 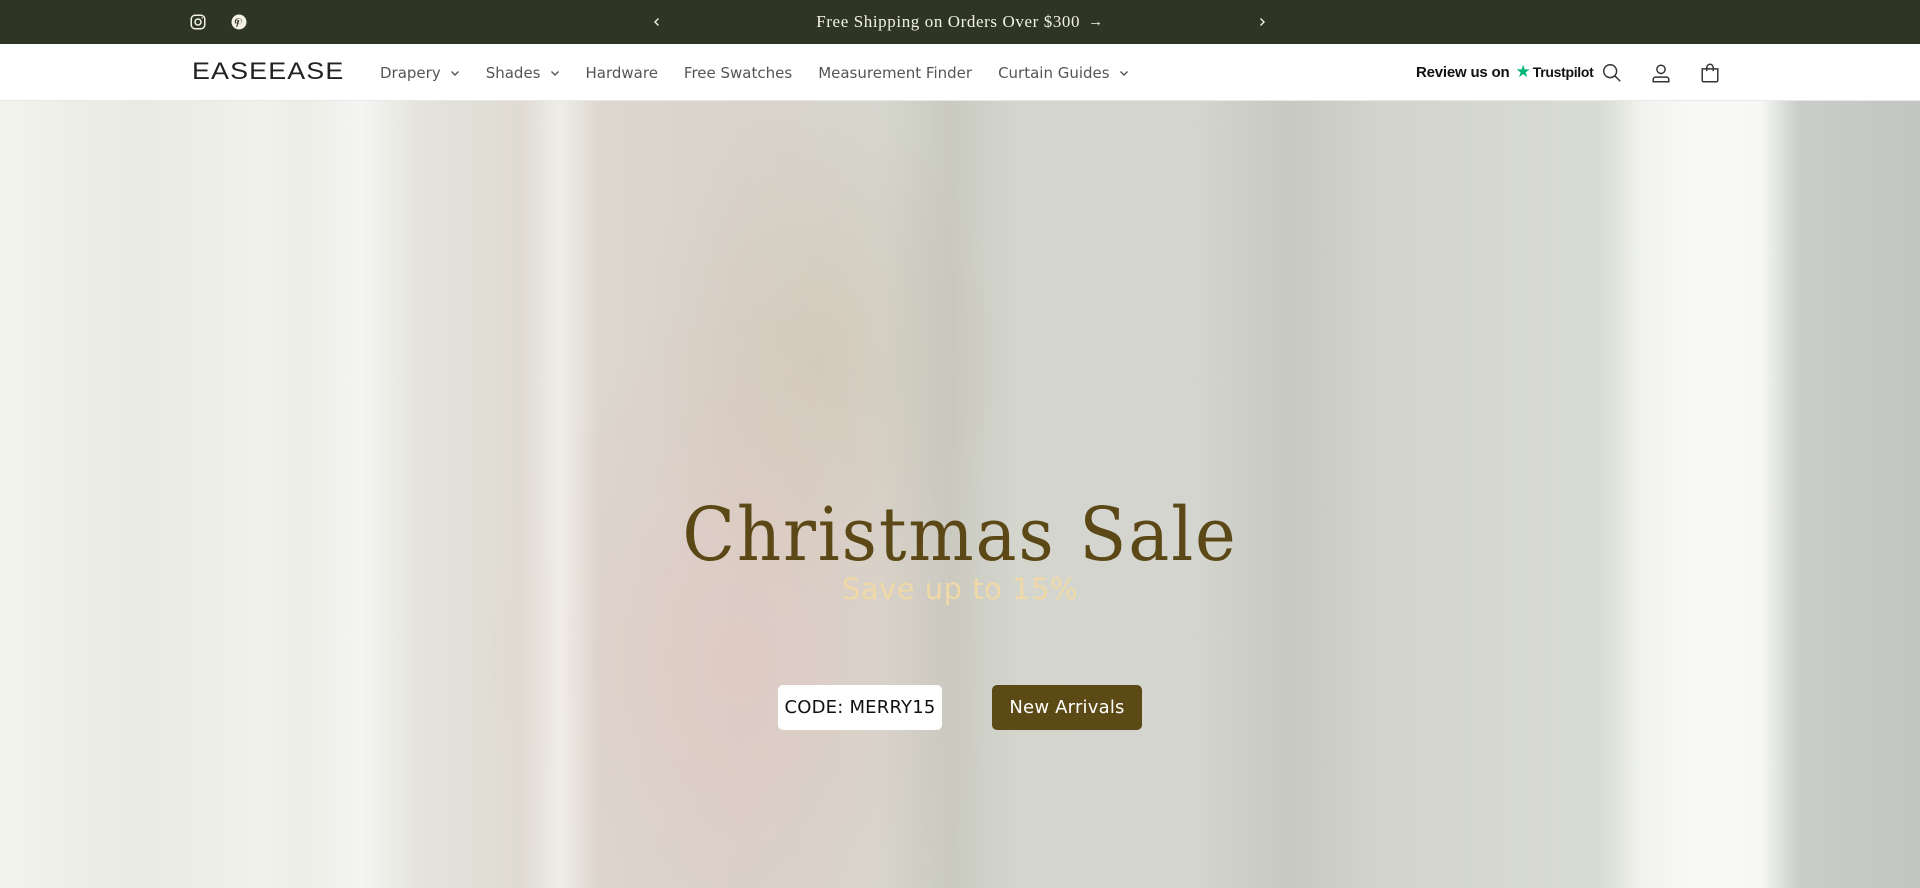 I want to click on instagram-icon, so click(x=198, y=22).